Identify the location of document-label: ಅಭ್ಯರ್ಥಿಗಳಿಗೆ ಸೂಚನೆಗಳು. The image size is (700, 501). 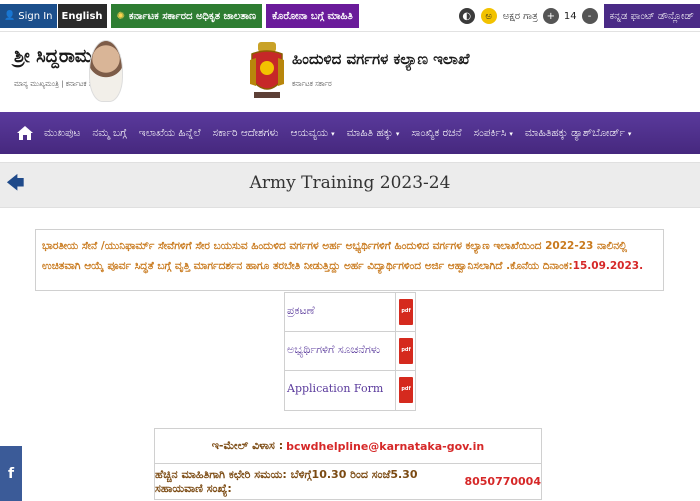
(333, 350).